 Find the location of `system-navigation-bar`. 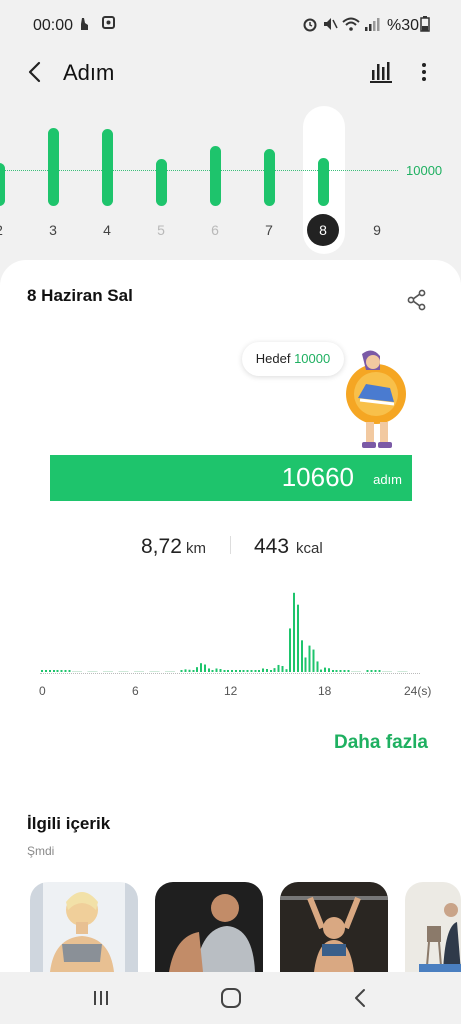

system-navigation-bar is located at coordinates (230, 998).